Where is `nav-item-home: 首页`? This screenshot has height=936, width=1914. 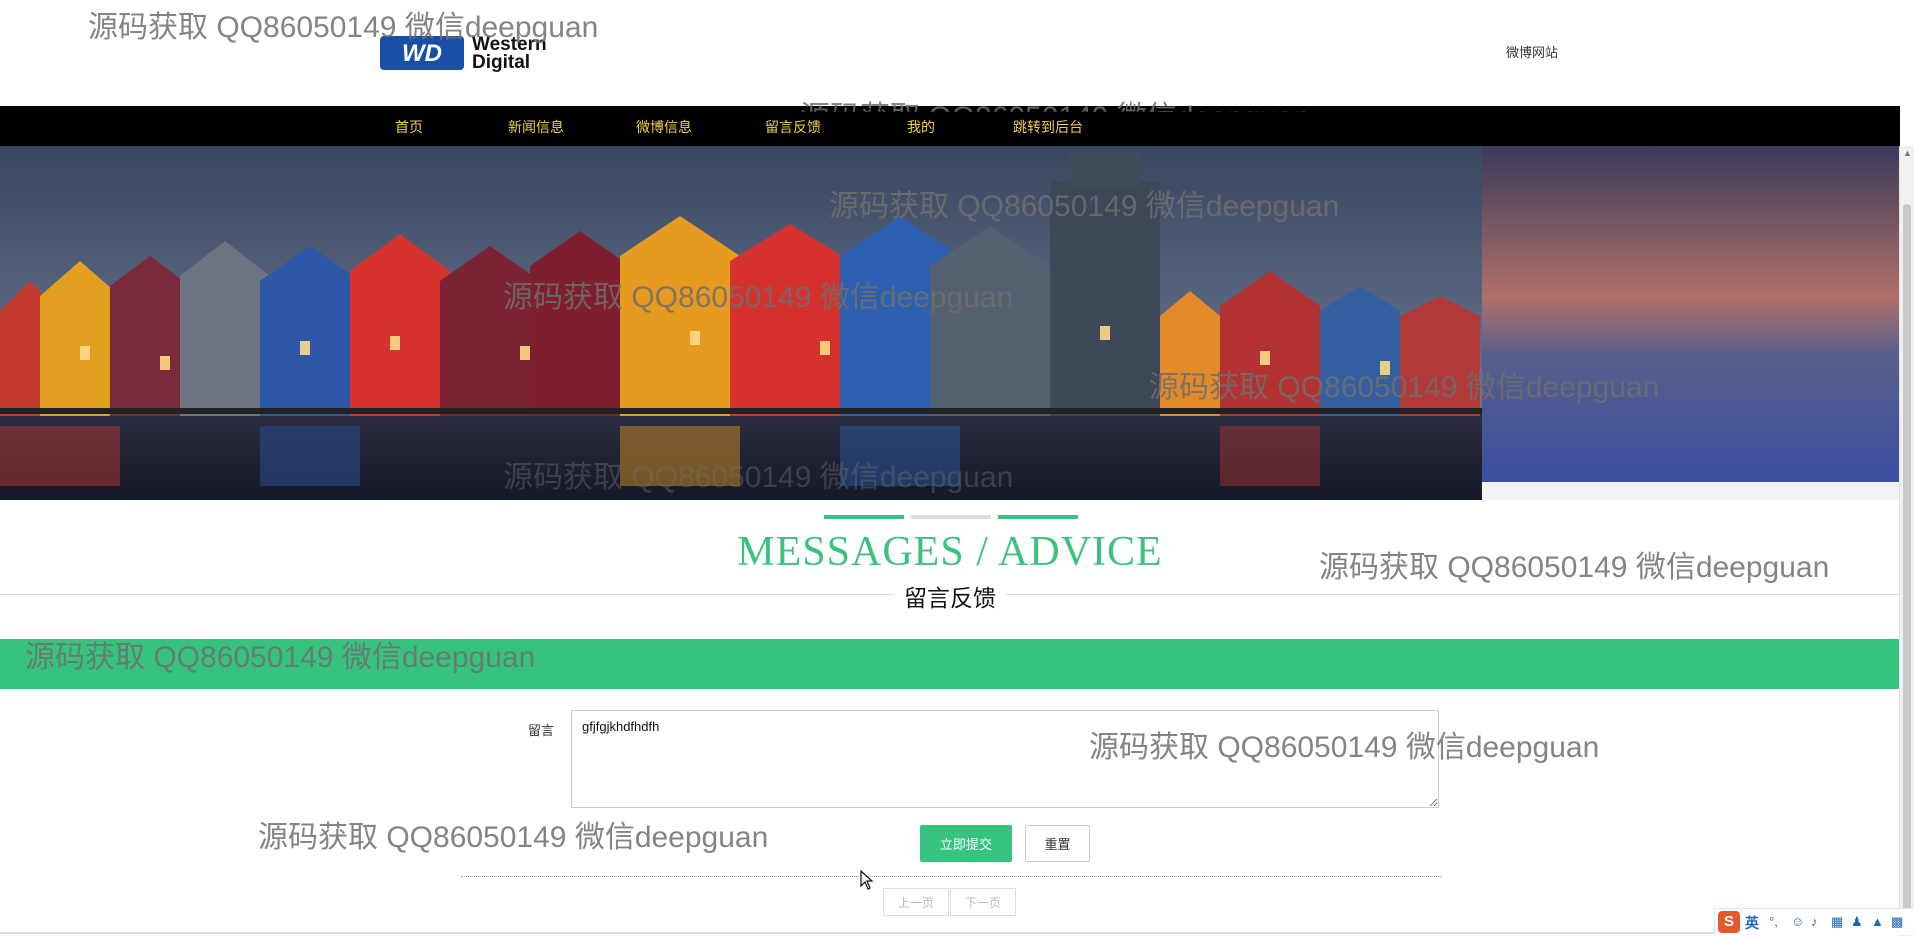 nav-item-home: 首页 is located at coordinates (409, 127).